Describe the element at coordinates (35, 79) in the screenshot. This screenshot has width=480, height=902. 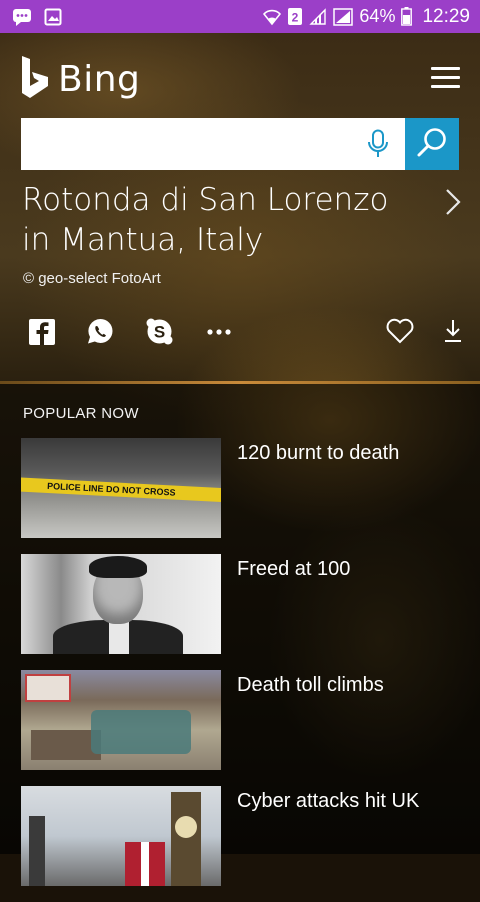
I see `bing-logo-icon` at that location.